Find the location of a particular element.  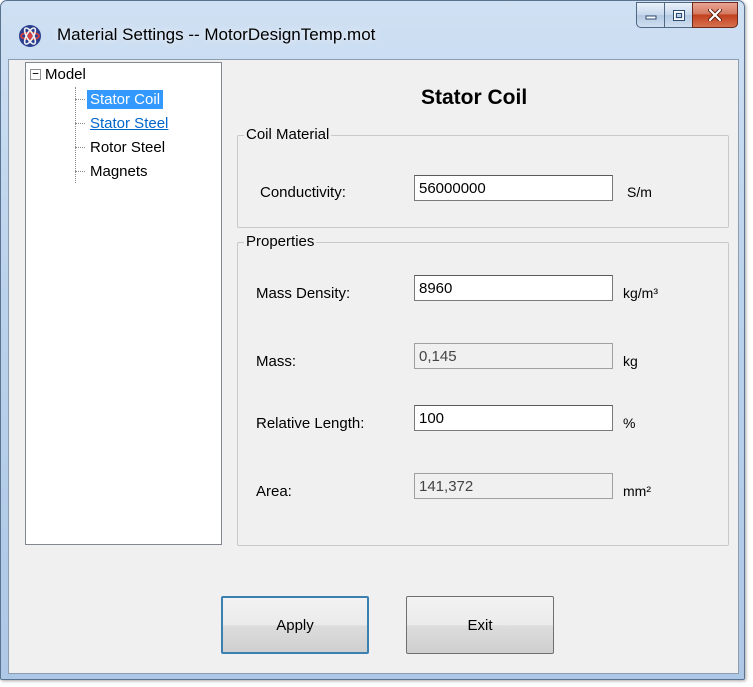

conductivity-label: Conductivity: is located at coordinates (303, 192).